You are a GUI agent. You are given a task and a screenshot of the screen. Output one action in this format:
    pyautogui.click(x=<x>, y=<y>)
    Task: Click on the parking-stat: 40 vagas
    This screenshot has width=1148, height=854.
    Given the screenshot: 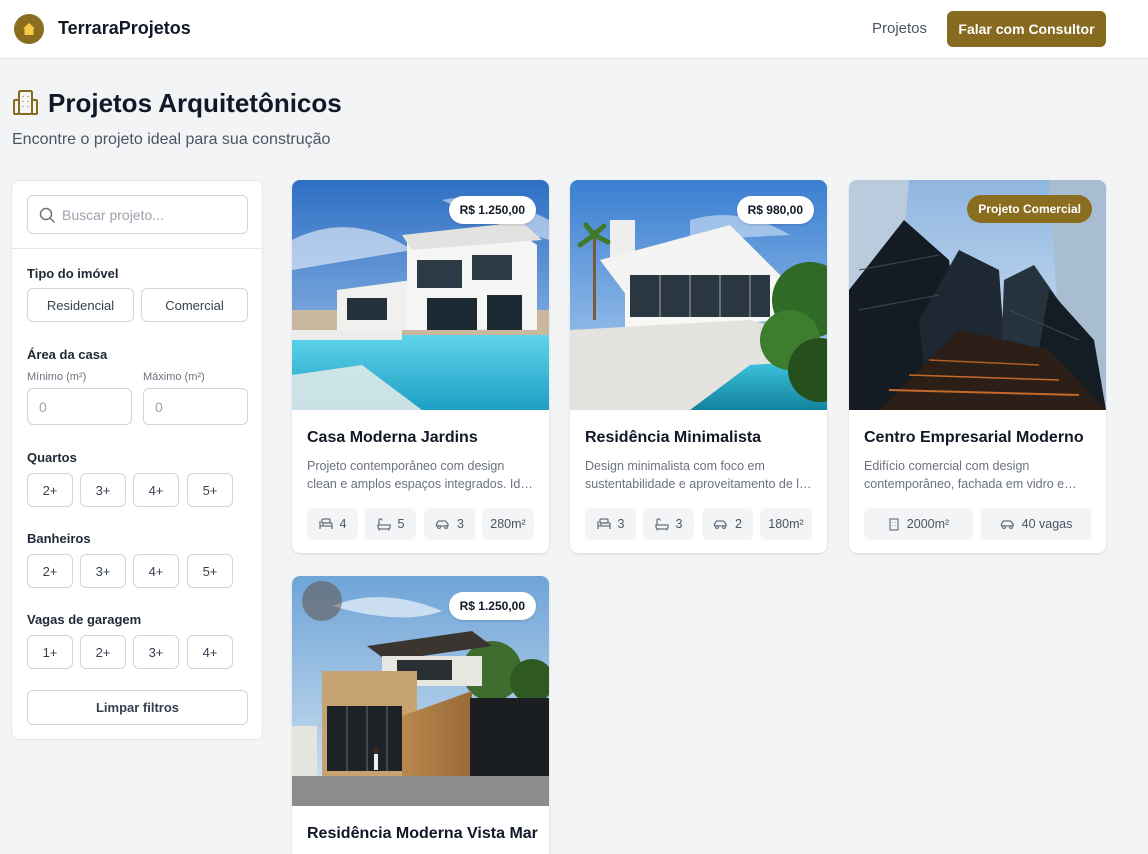 What is the action you would take?
    pyautogui.click(x=1036, y=524)
    